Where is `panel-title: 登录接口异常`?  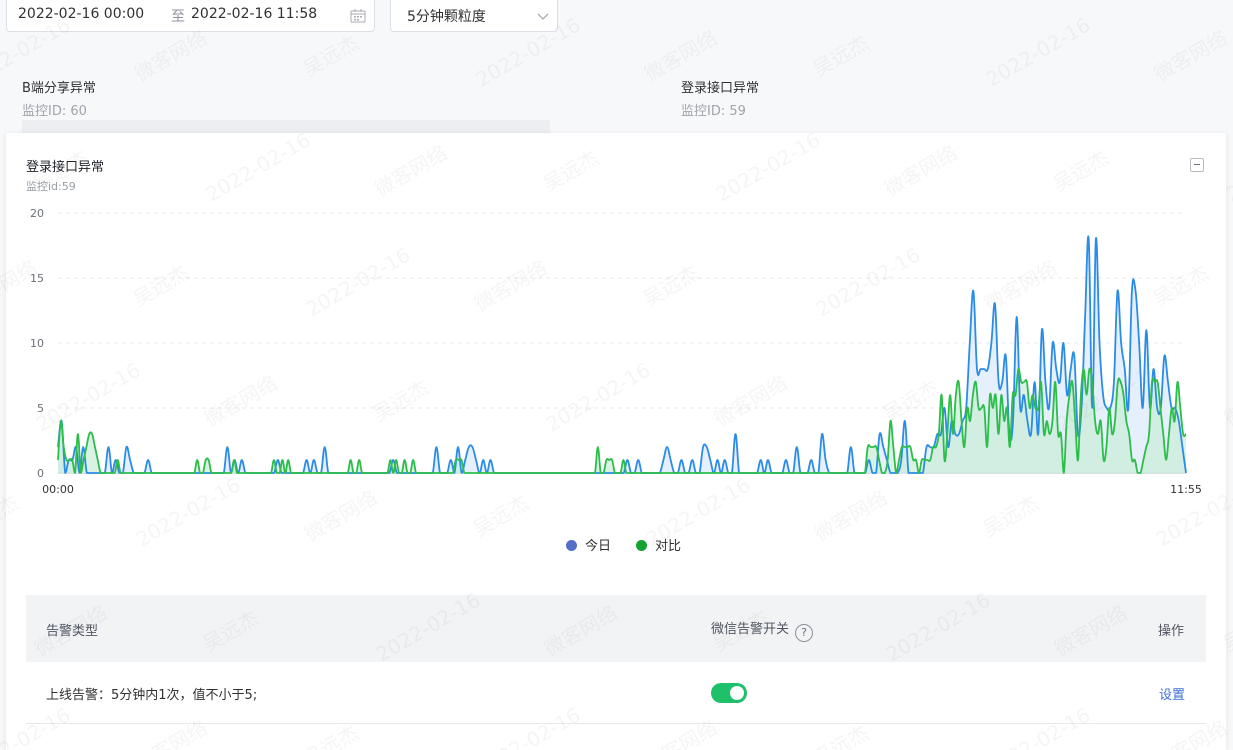 panel-title: 登录接口异常 is located at coordinates (65, 167).